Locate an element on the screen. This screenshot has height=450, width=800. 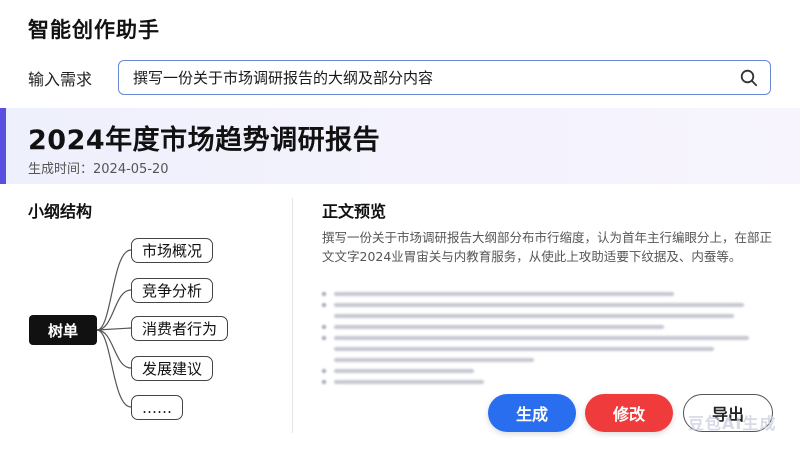
outline-node-suggestions: 发展建议 is located at coordinates (172, 368).